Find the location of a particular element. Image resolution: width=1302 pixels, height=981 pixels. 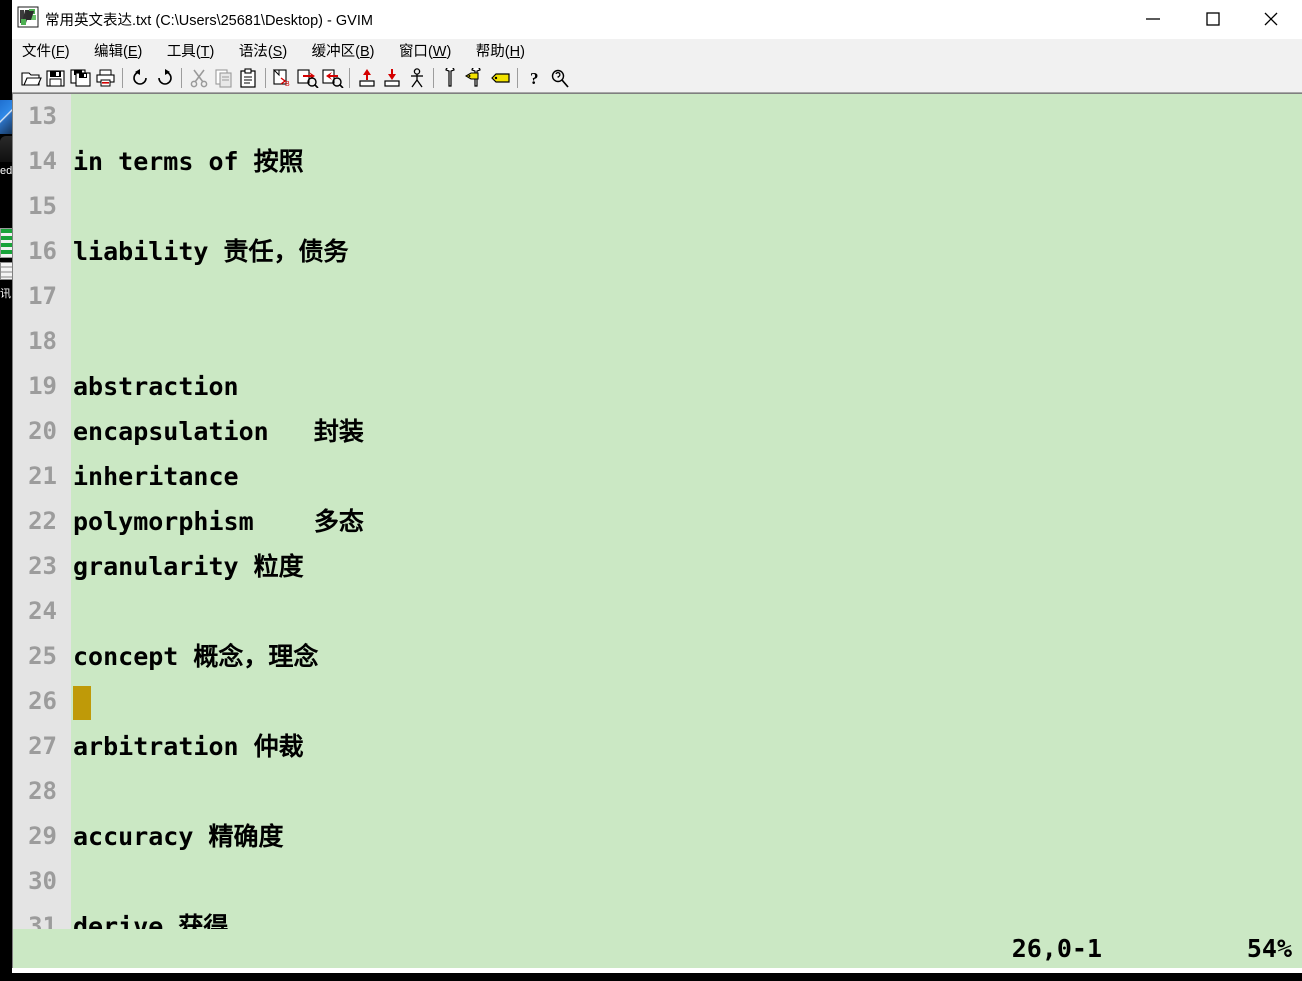

save-all-icon is located at coordinates (80, 78).